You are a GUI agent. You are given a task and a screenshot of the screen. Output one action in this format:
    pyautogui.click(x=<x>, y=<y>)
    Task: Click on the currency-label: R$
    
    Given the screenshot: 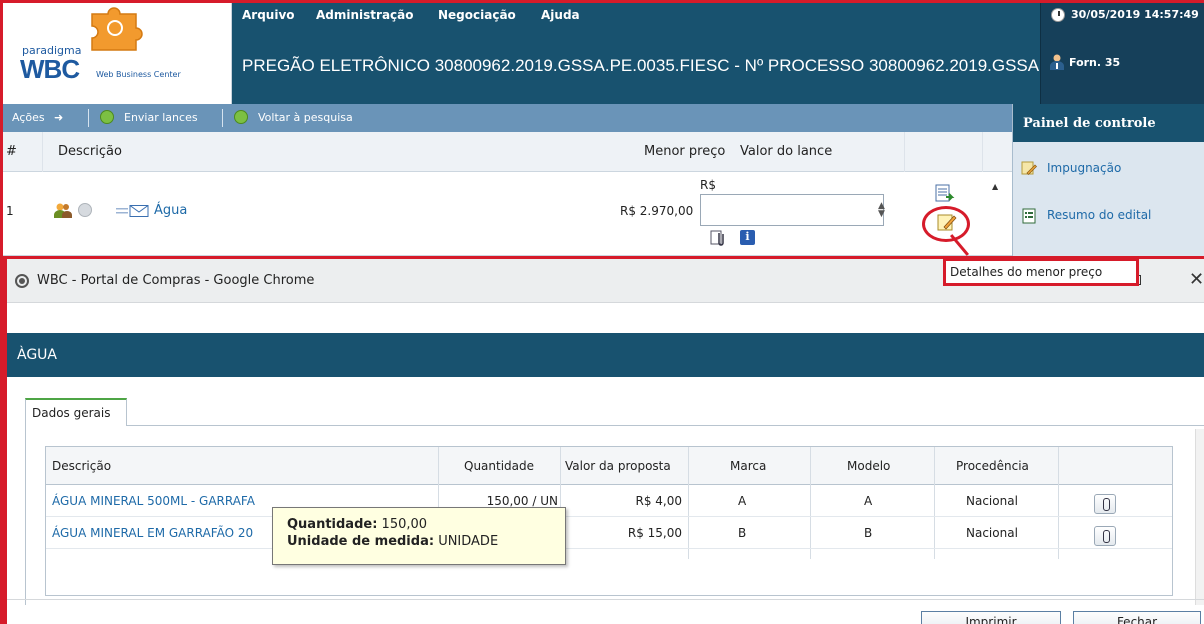 What is the action you would take?
    pyautogui.click(x=708, y=185)
    